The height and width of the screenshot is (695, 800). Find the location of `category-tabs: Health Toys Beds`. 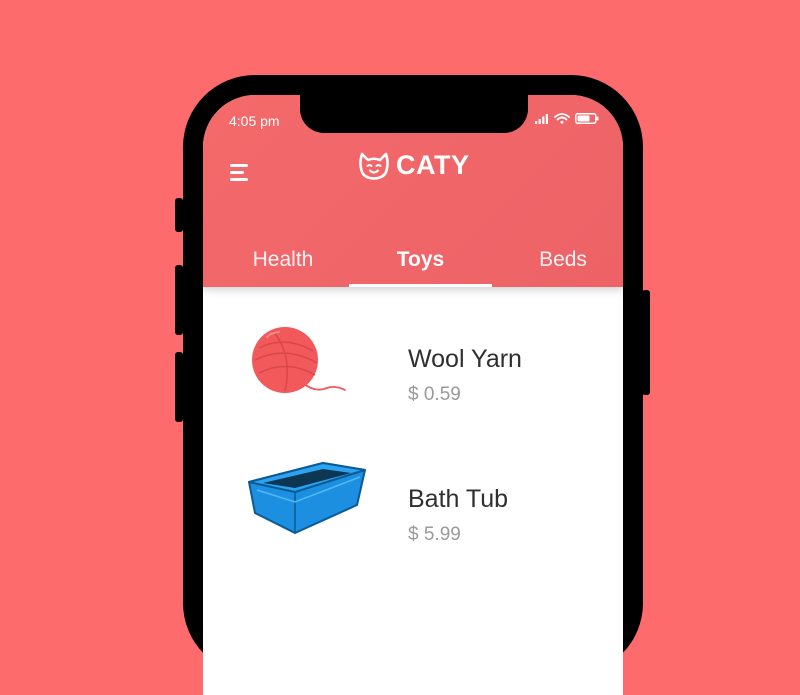

category-tabs: Health Toys Beds is located at coordinates (413, 265).